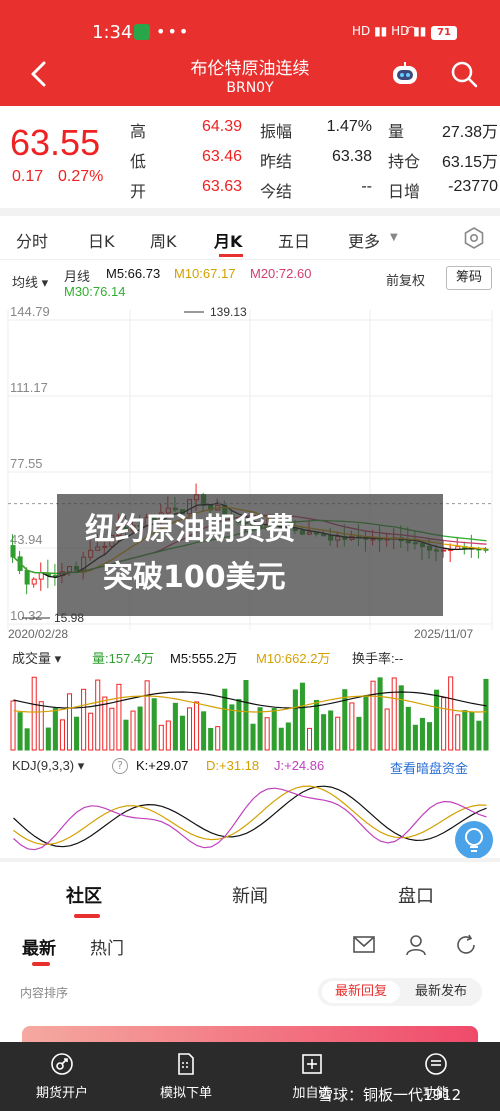 The image size is (500, 1111). Describe the element at coordinates (101, 240) in the screenshot. I see `tab-daily-k: 日K` at that location.